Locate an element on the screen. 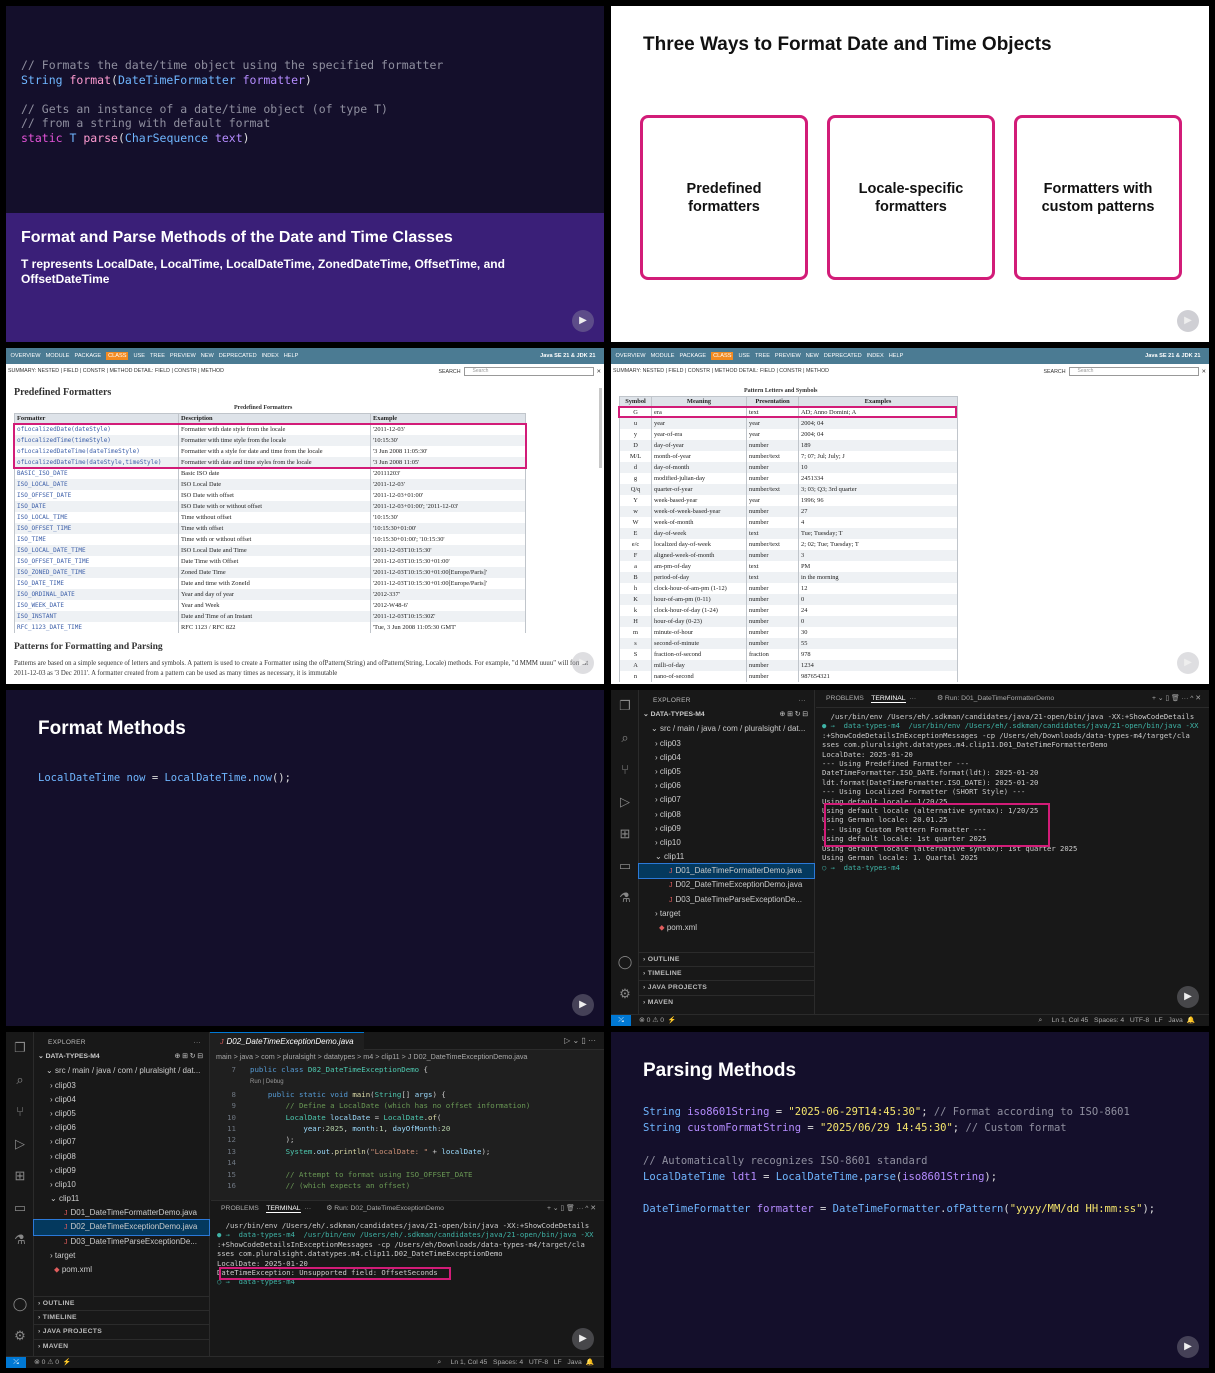  table-cell: ISO_LOCAL_DATE is located at coordinates (96, 484).